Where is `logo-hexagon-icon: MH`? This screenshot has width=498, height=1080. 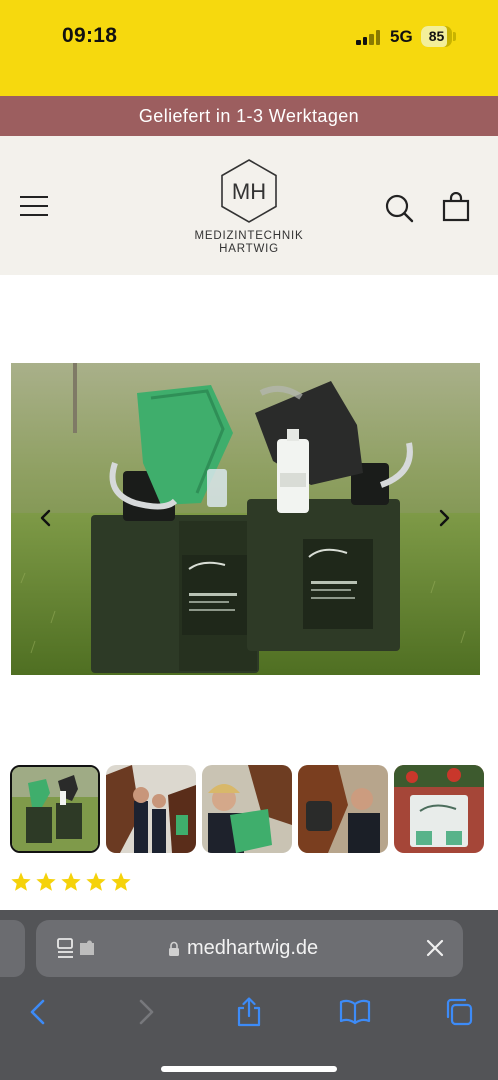 logo-hexagon-icon: MH is located at coordinates (249, 191).